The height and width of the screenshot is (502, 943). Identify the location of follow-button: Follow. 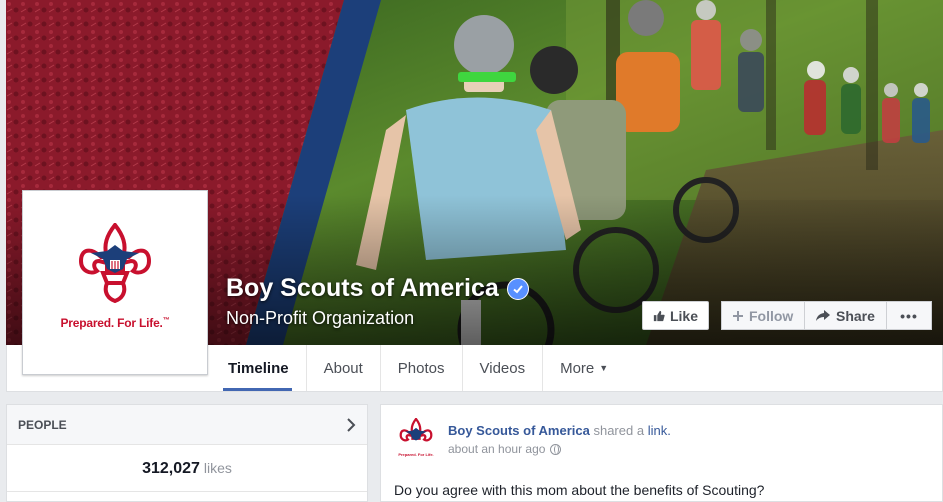
(763, 315).